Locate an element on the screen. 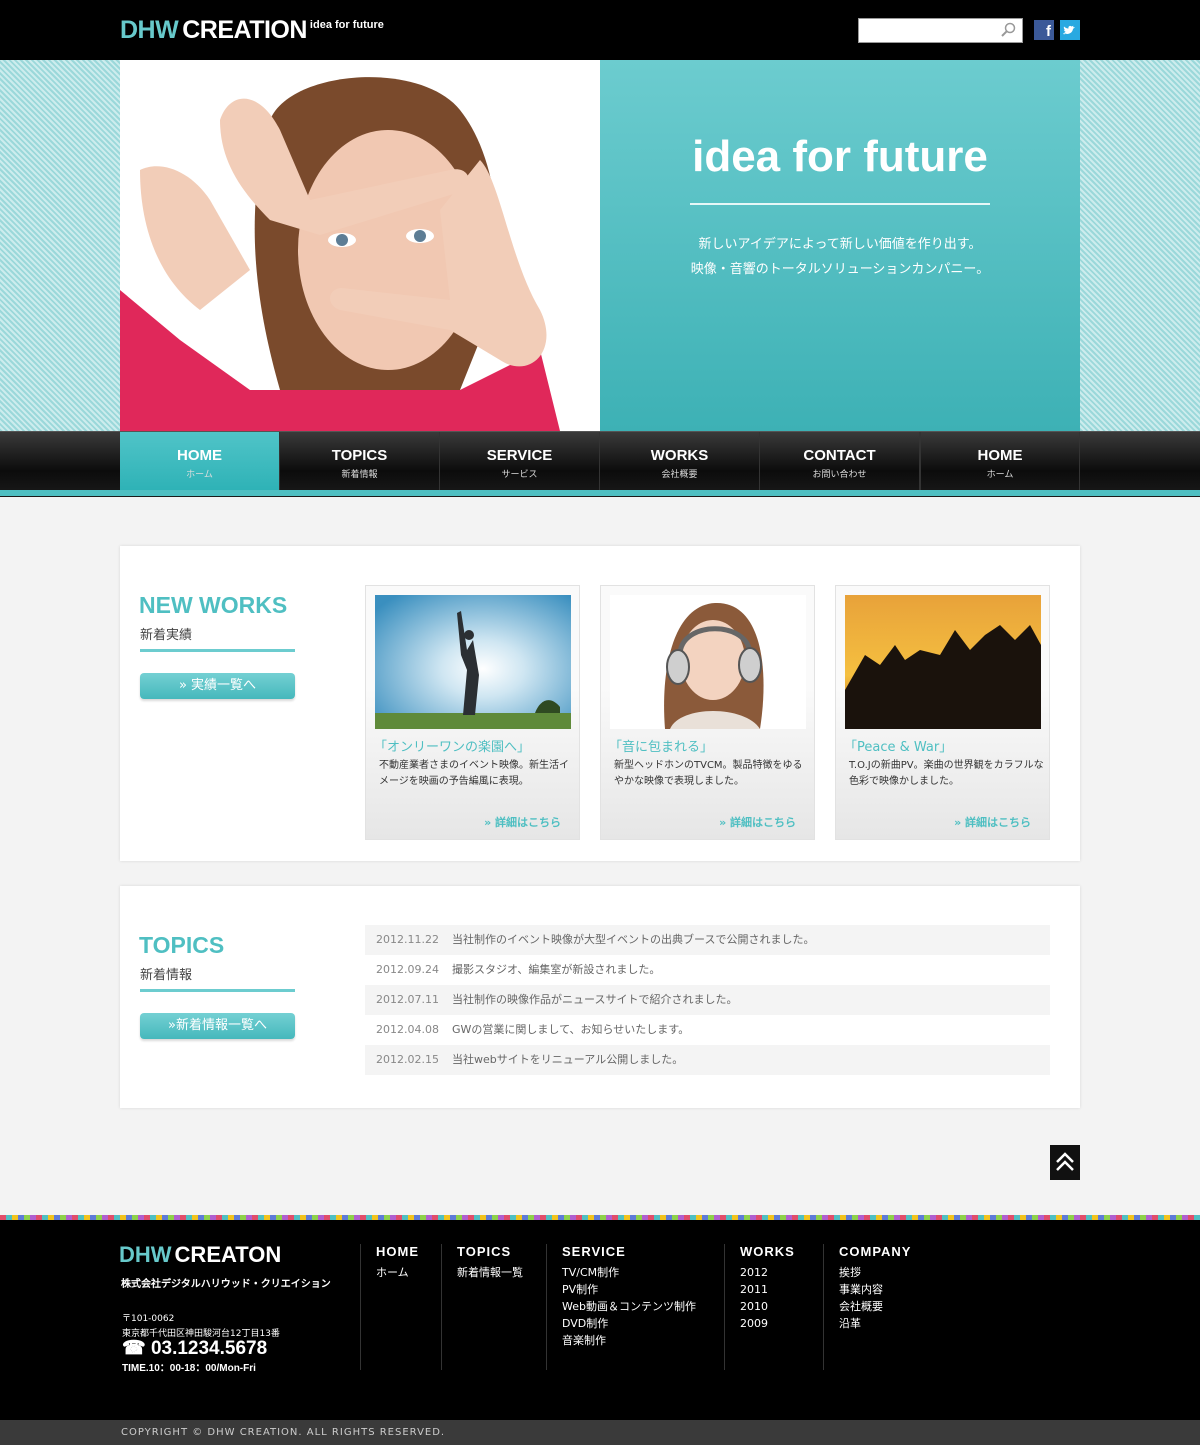 This screenshot has width=1200, height=1445. topic-date: 2012.07.11 is located at coordinates (407, 999).